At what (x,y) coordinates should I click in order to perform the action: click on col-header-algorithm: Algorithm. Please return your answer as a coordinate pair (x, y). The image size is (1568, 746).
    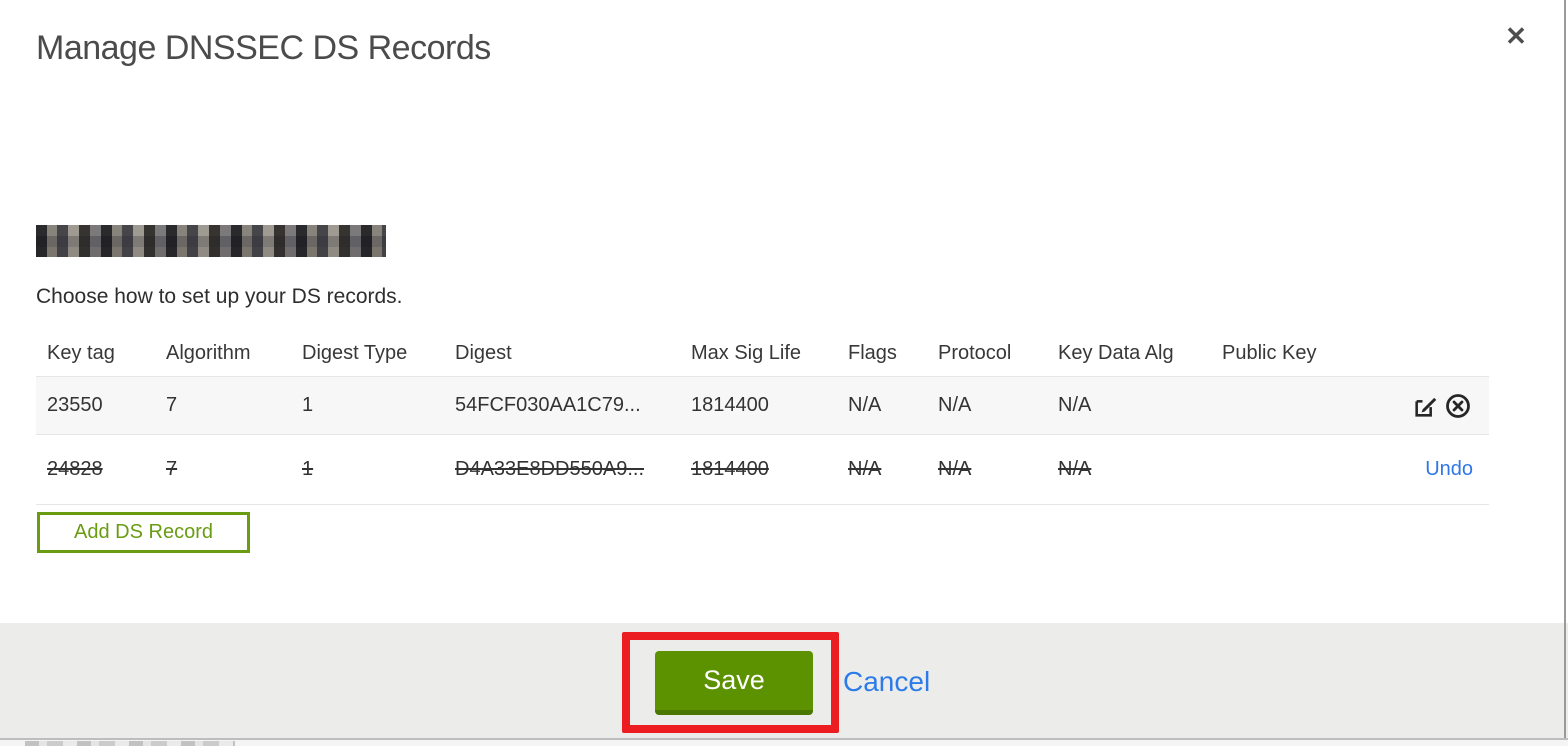
    Looking at the image, I should click on (208, 352).